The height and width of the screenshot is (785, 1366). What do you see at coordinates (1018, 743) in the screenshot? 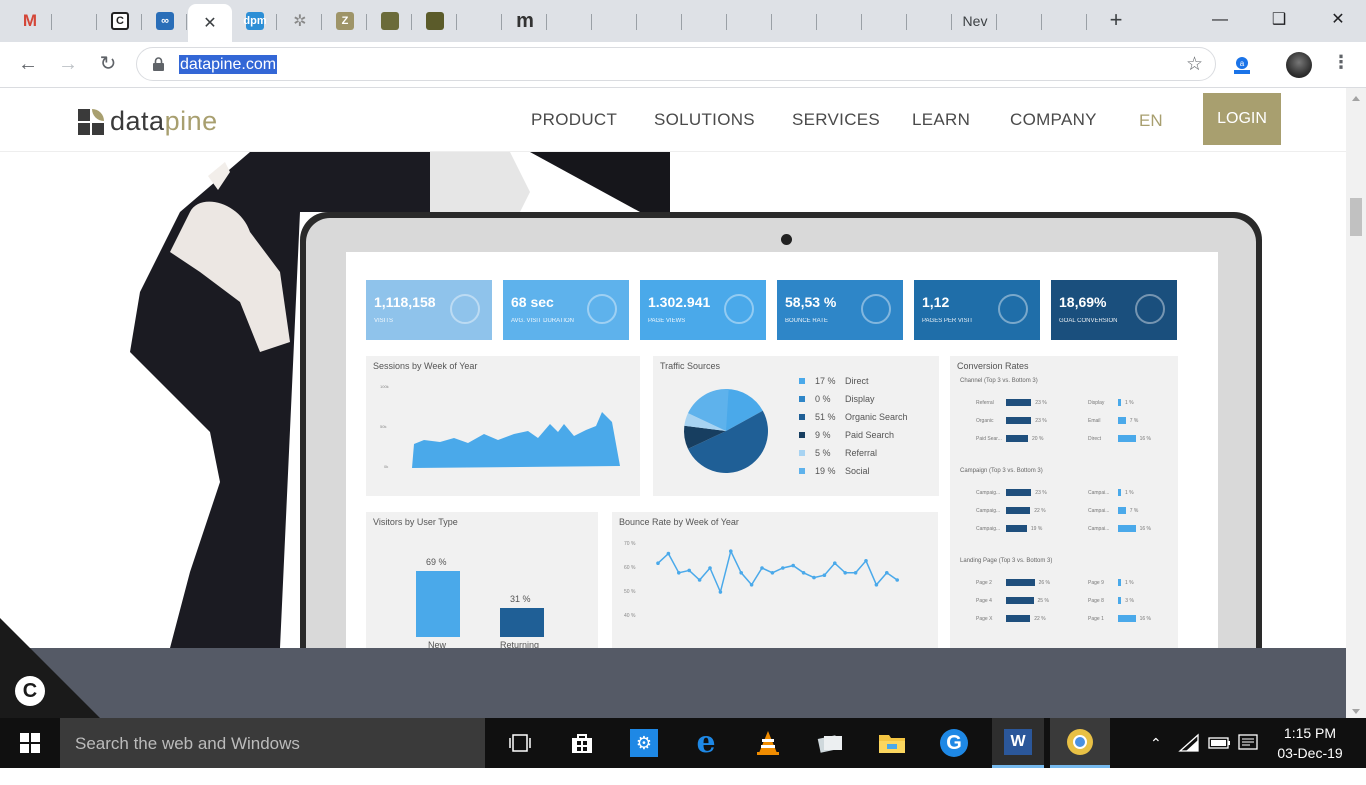
I see `word-app-icon: W` at bounding box center [1018, 743].